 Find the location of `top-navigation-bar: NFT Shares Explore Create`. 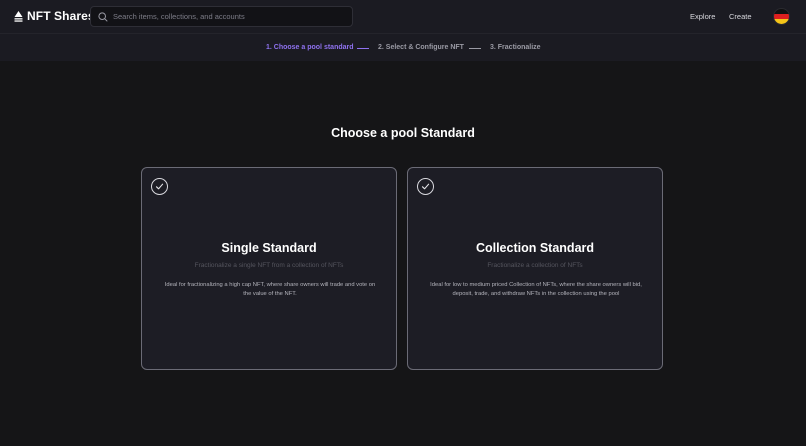

top-navigation-bar: NFT Shares Explore Create is located at coordinates (403, 16).